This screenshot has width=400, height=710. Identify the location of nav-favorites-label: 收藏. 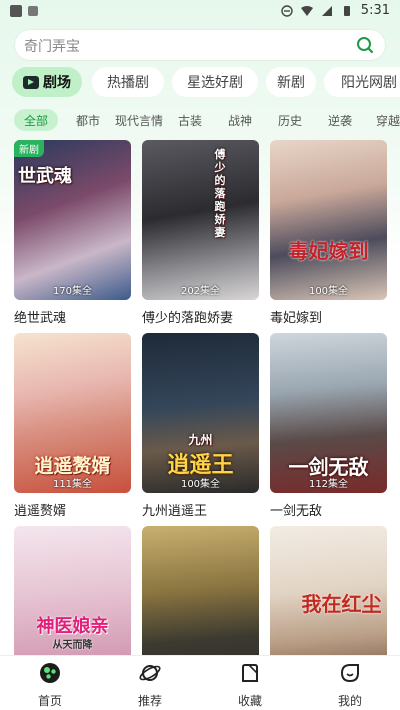
(249, 701).